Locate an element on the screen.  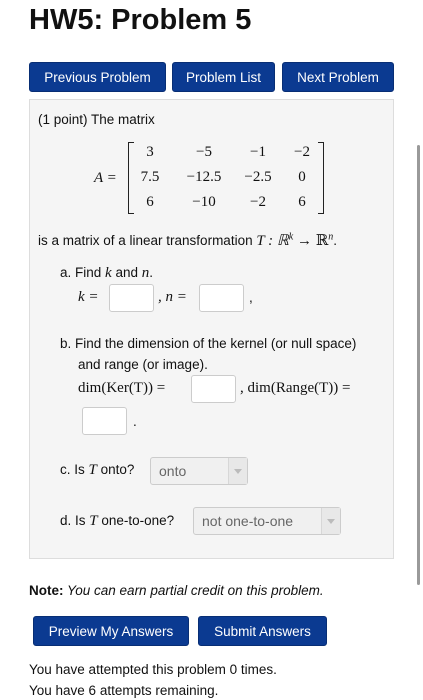
k-equals-label: k = is located at coordinates (88, 297).